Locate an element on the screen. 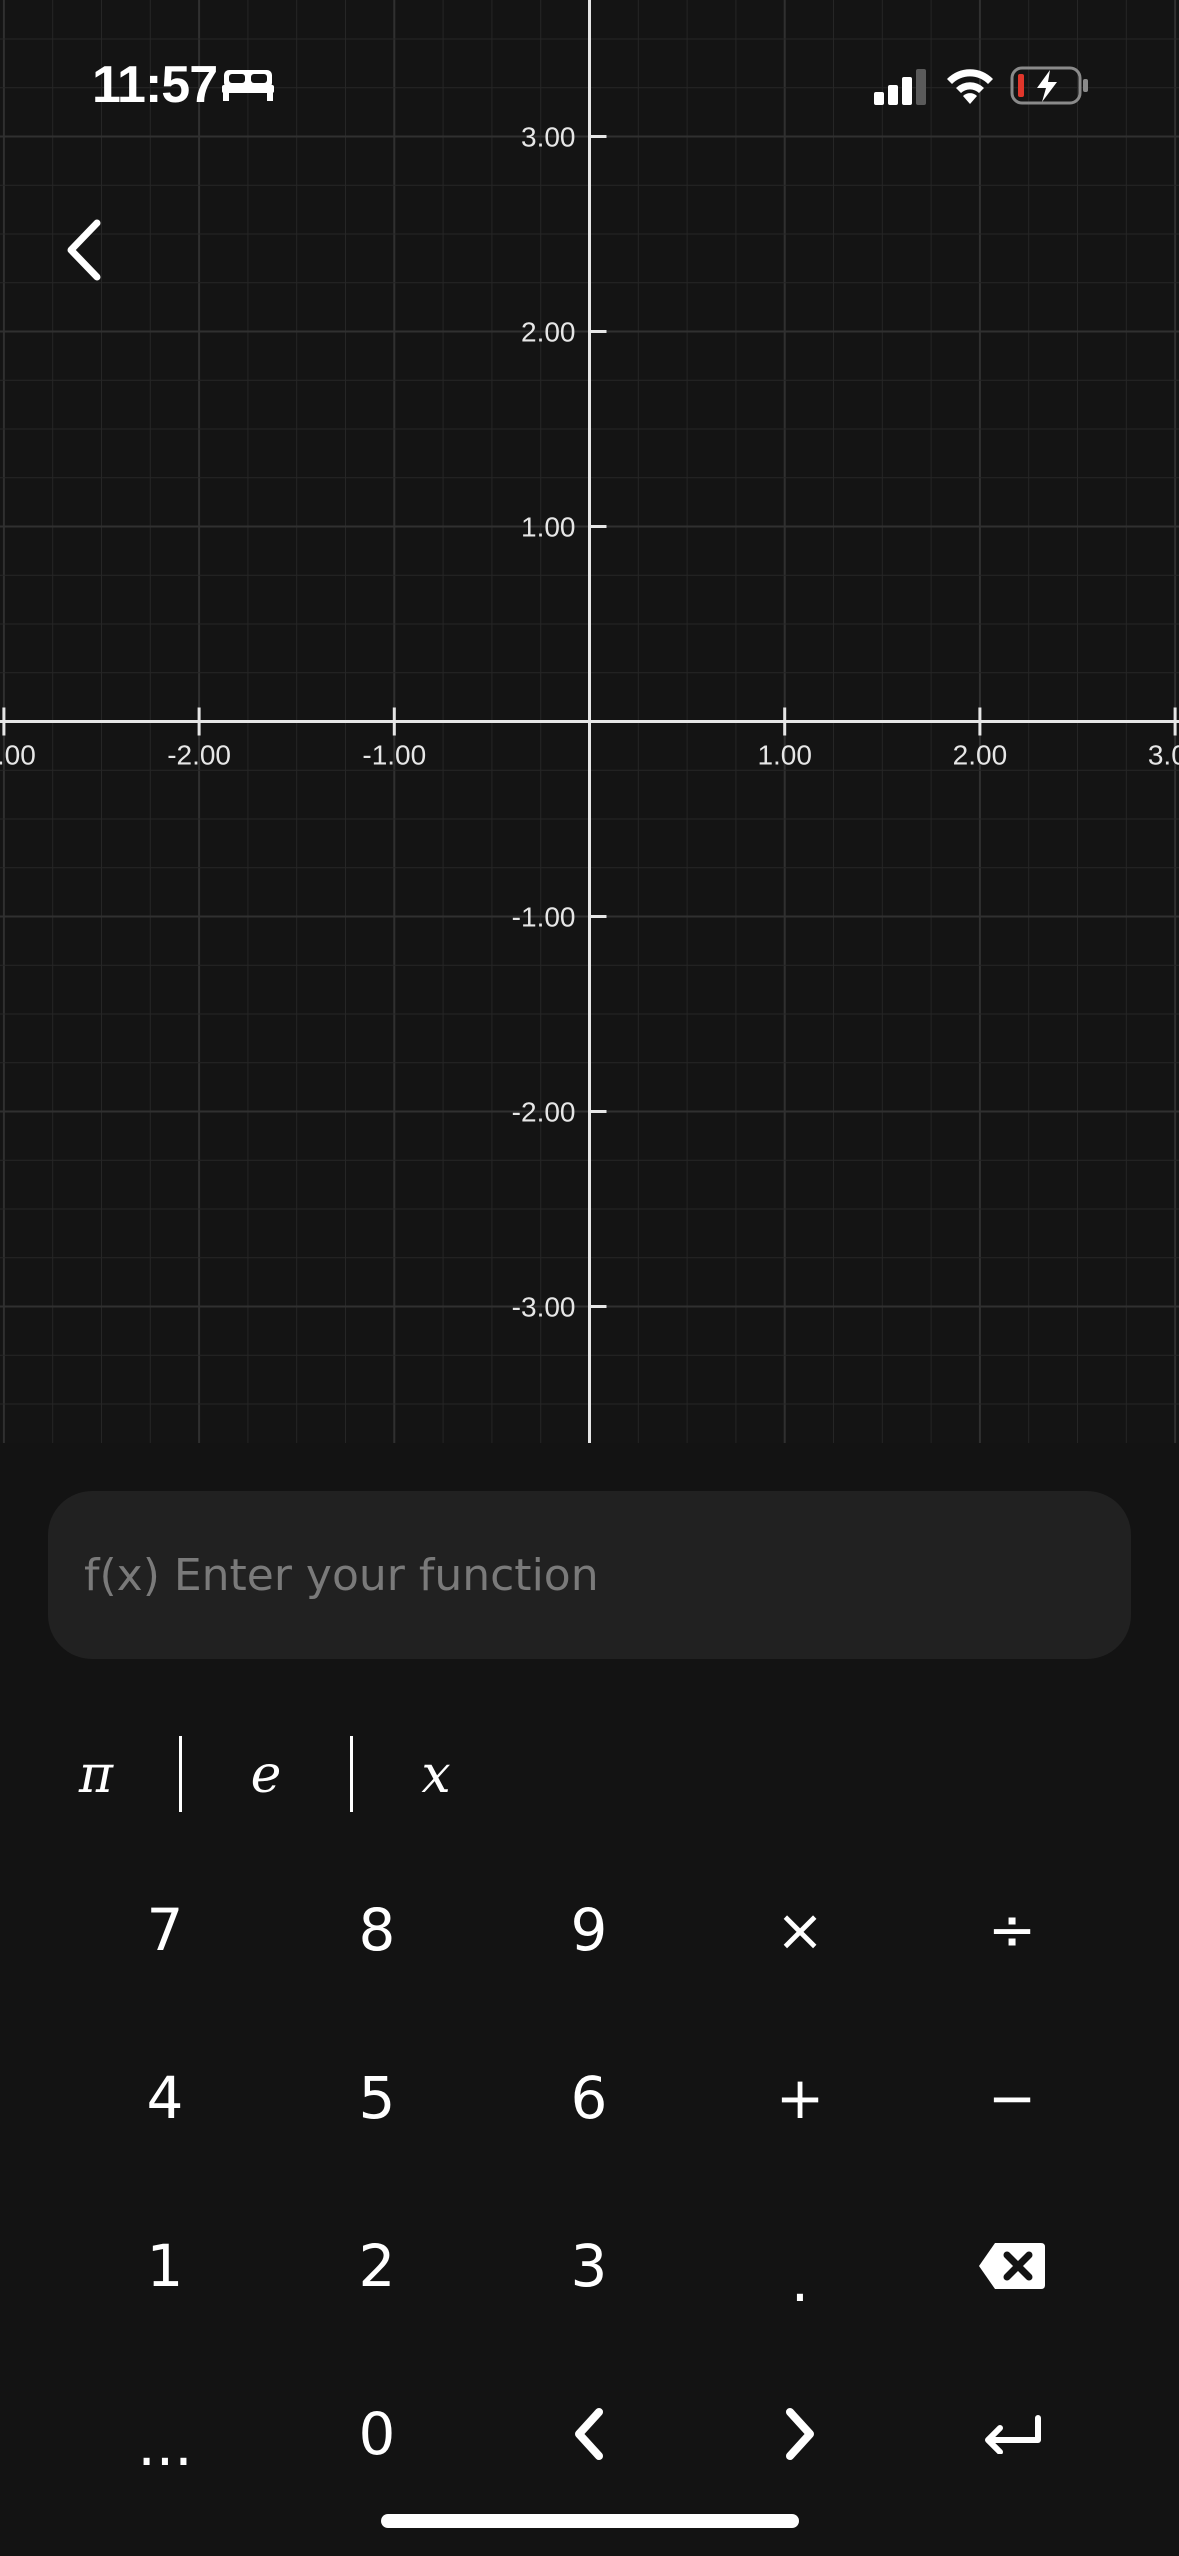 This screenshot has height=2556, width=1179. status-bar: 11:57 is located at coordinates (589, 85).